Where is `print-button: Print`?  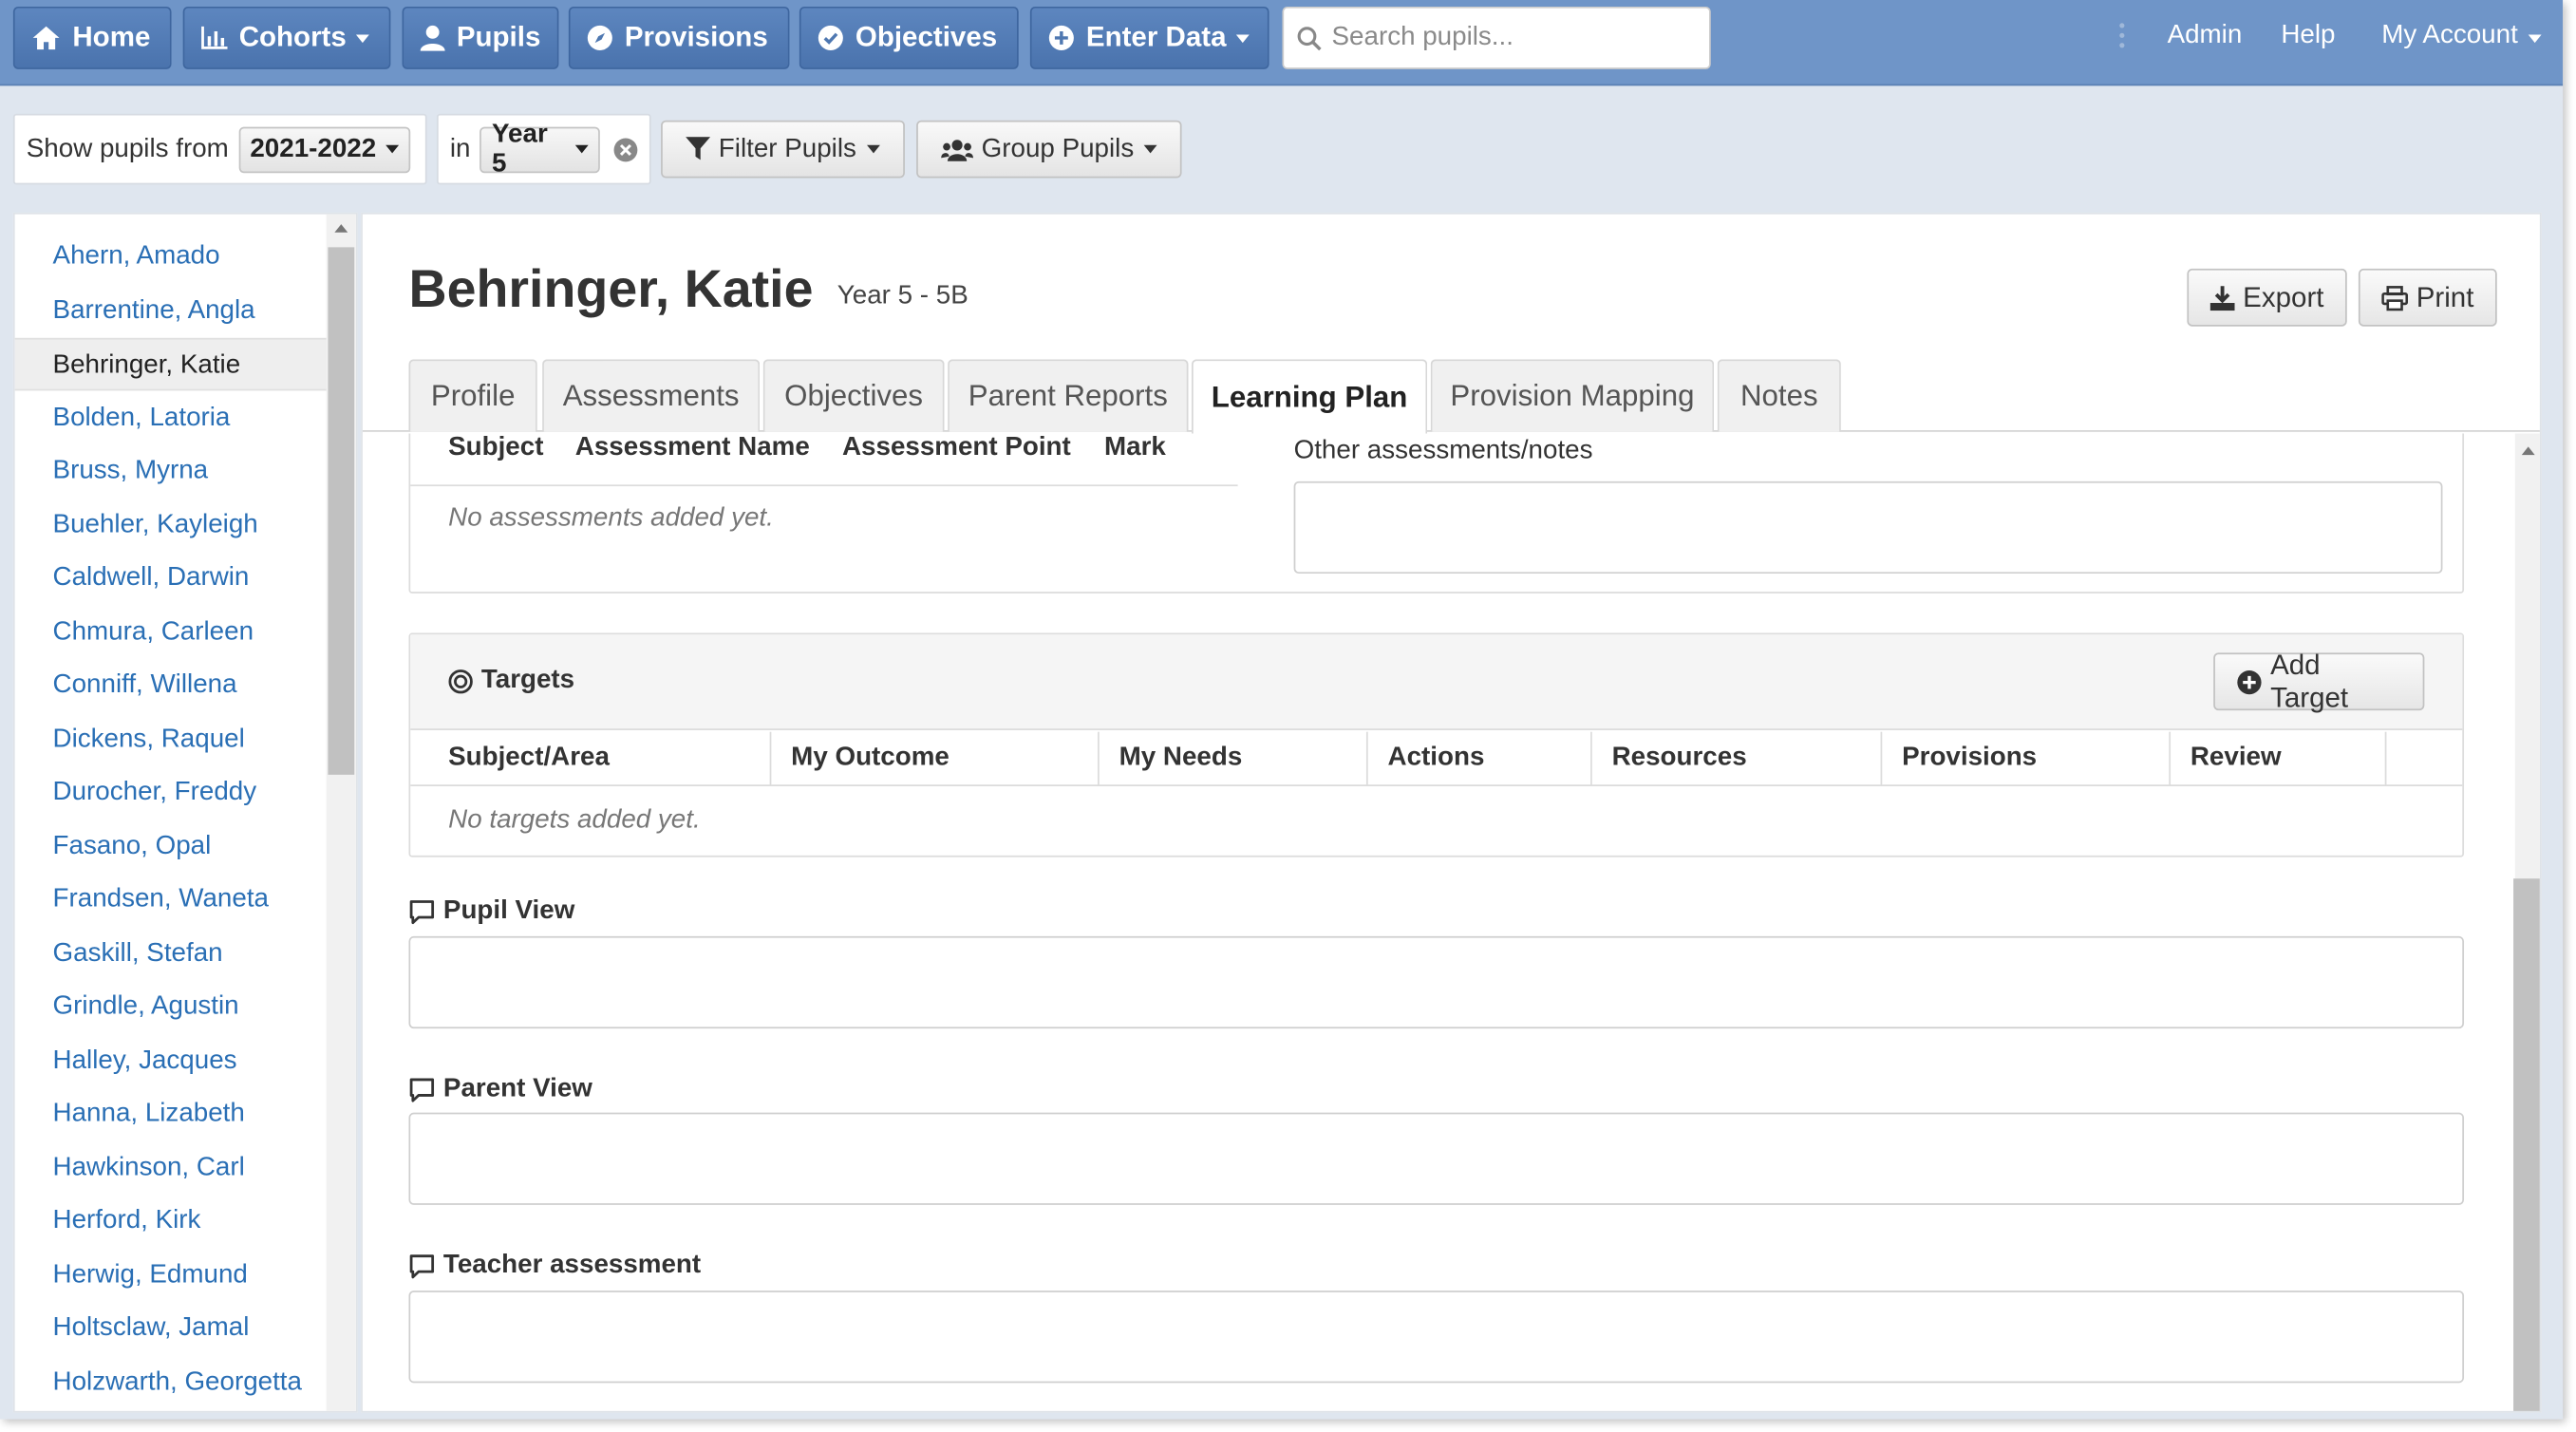 print-button: Print is located at coordinates (2427, 297).